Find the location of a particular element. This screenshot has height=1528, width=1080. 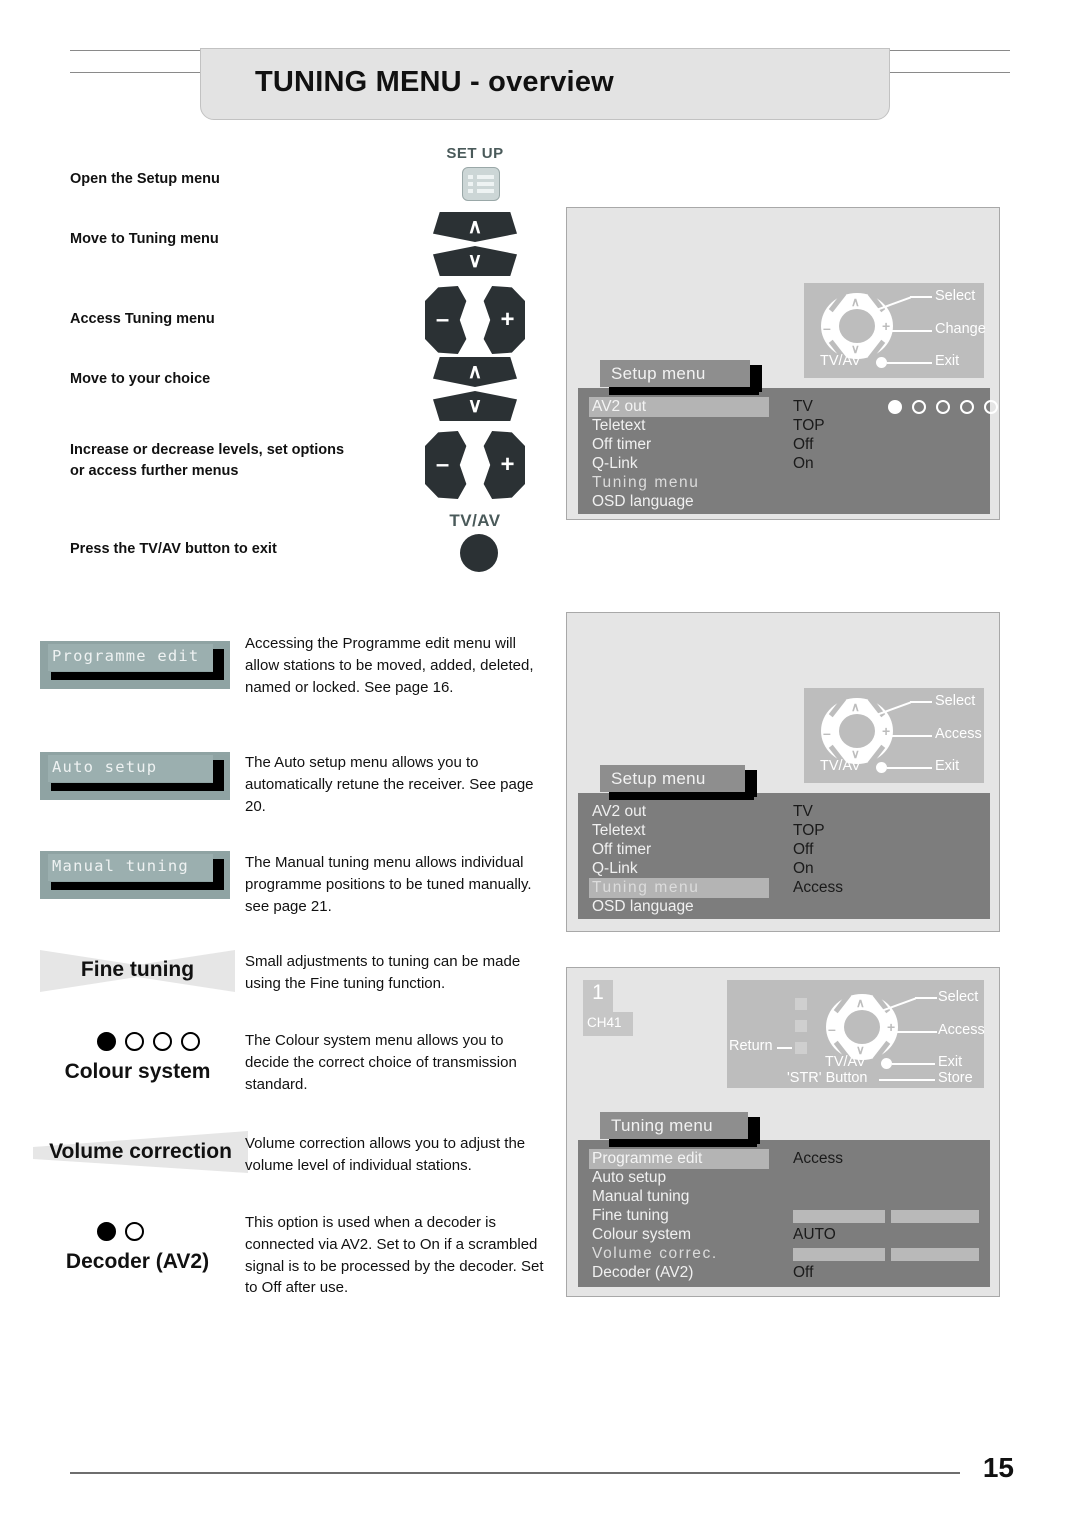

legend-box-2: ∧ ∨ – + Select Access TV/AV Exit is located at coordinates (894, 735).